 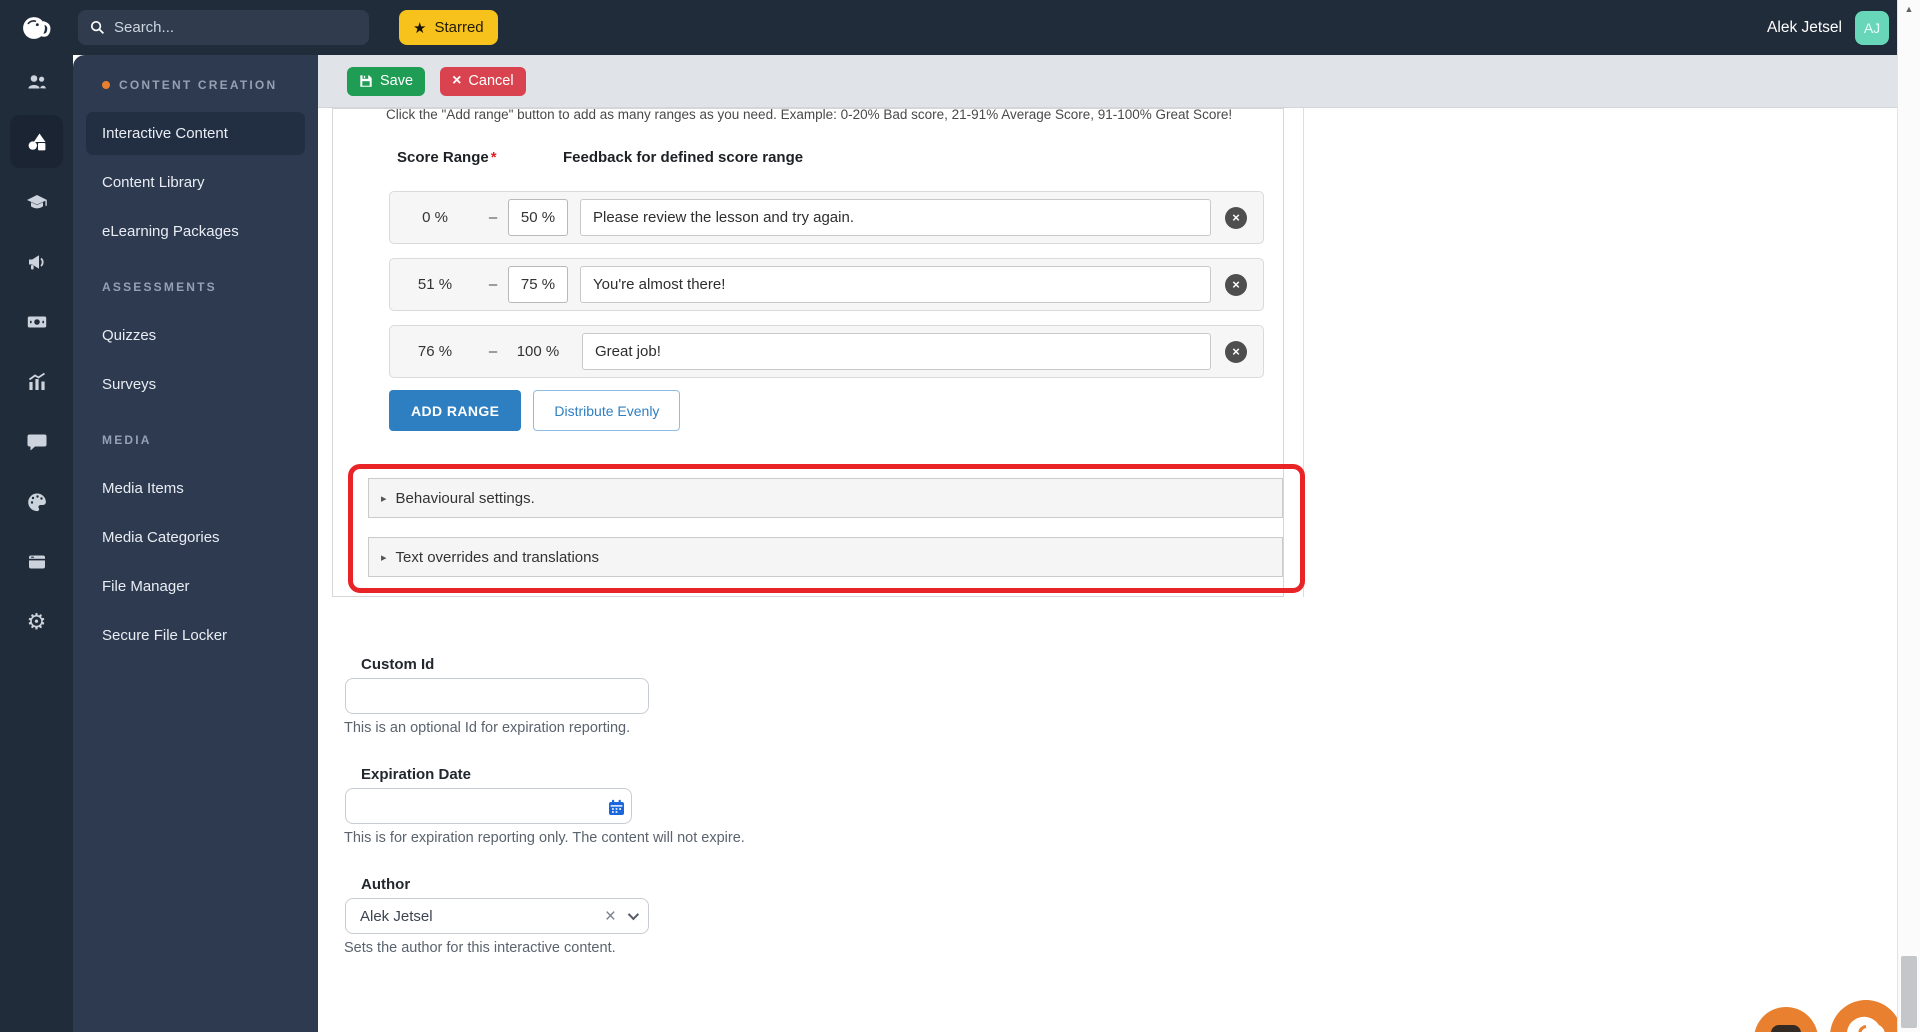 What do you see at coordinates (235, 27) in the screenshot?
I see `search-input` at bounding box center [235, 27].